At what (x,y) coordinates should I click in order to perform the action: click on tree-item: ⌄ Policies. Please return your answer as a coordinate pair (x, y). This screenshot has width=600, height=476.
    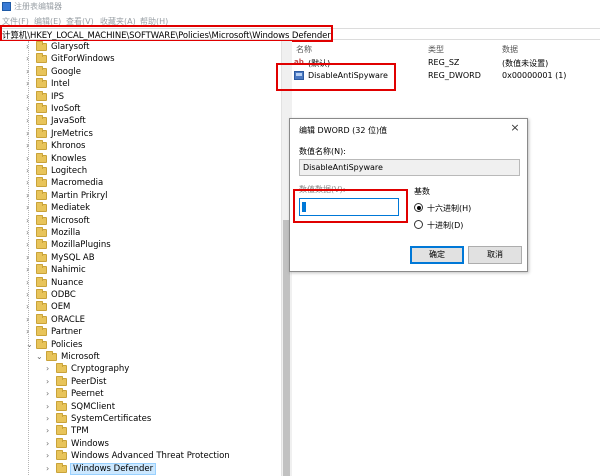
    Looking at the image, I should click on (140, 344).